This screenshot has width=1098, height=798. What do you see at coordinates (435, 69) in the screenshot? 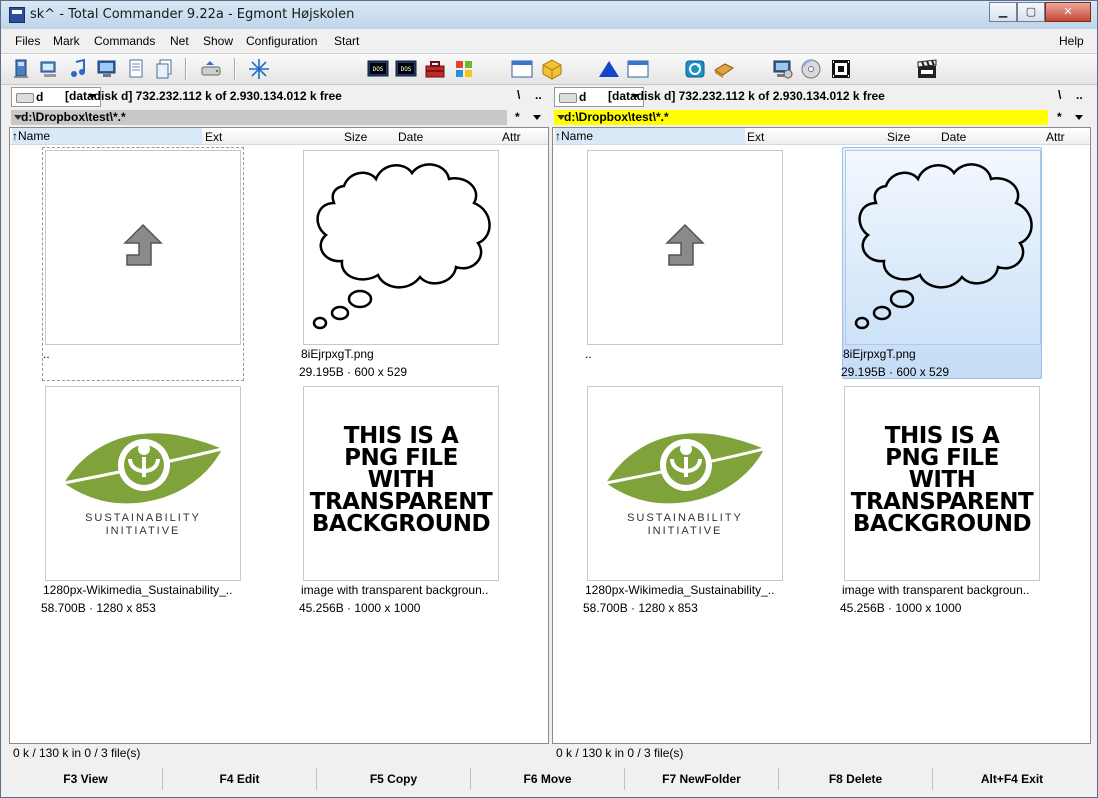
I see `toolbox-icon` at bounding box center [435, 69].